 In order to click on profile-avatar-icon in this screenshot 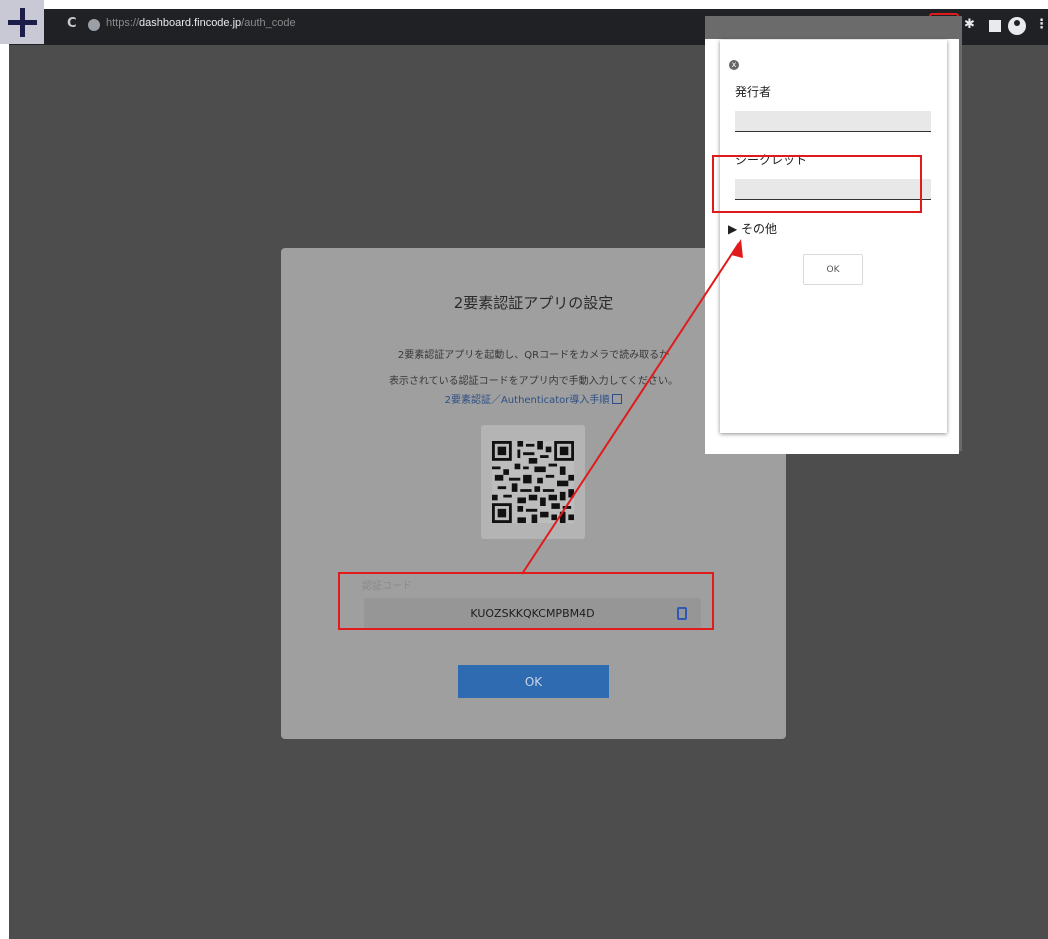, I will do `click(1017, 26)`.